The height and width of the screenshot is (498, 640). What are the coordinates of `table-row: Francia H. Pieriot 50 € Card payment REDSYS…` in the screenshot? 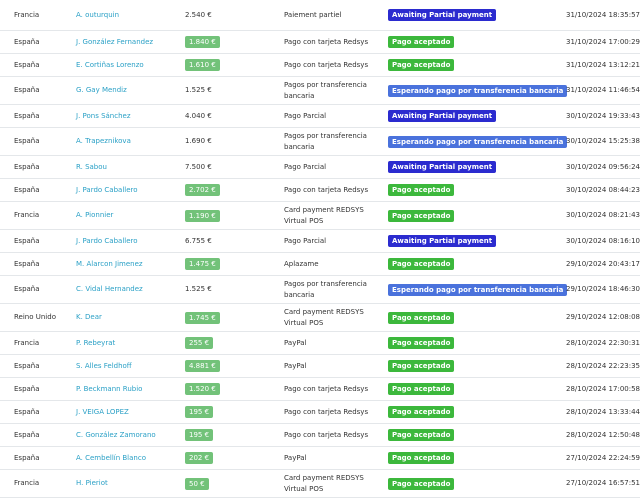 It's located at (320, 483).